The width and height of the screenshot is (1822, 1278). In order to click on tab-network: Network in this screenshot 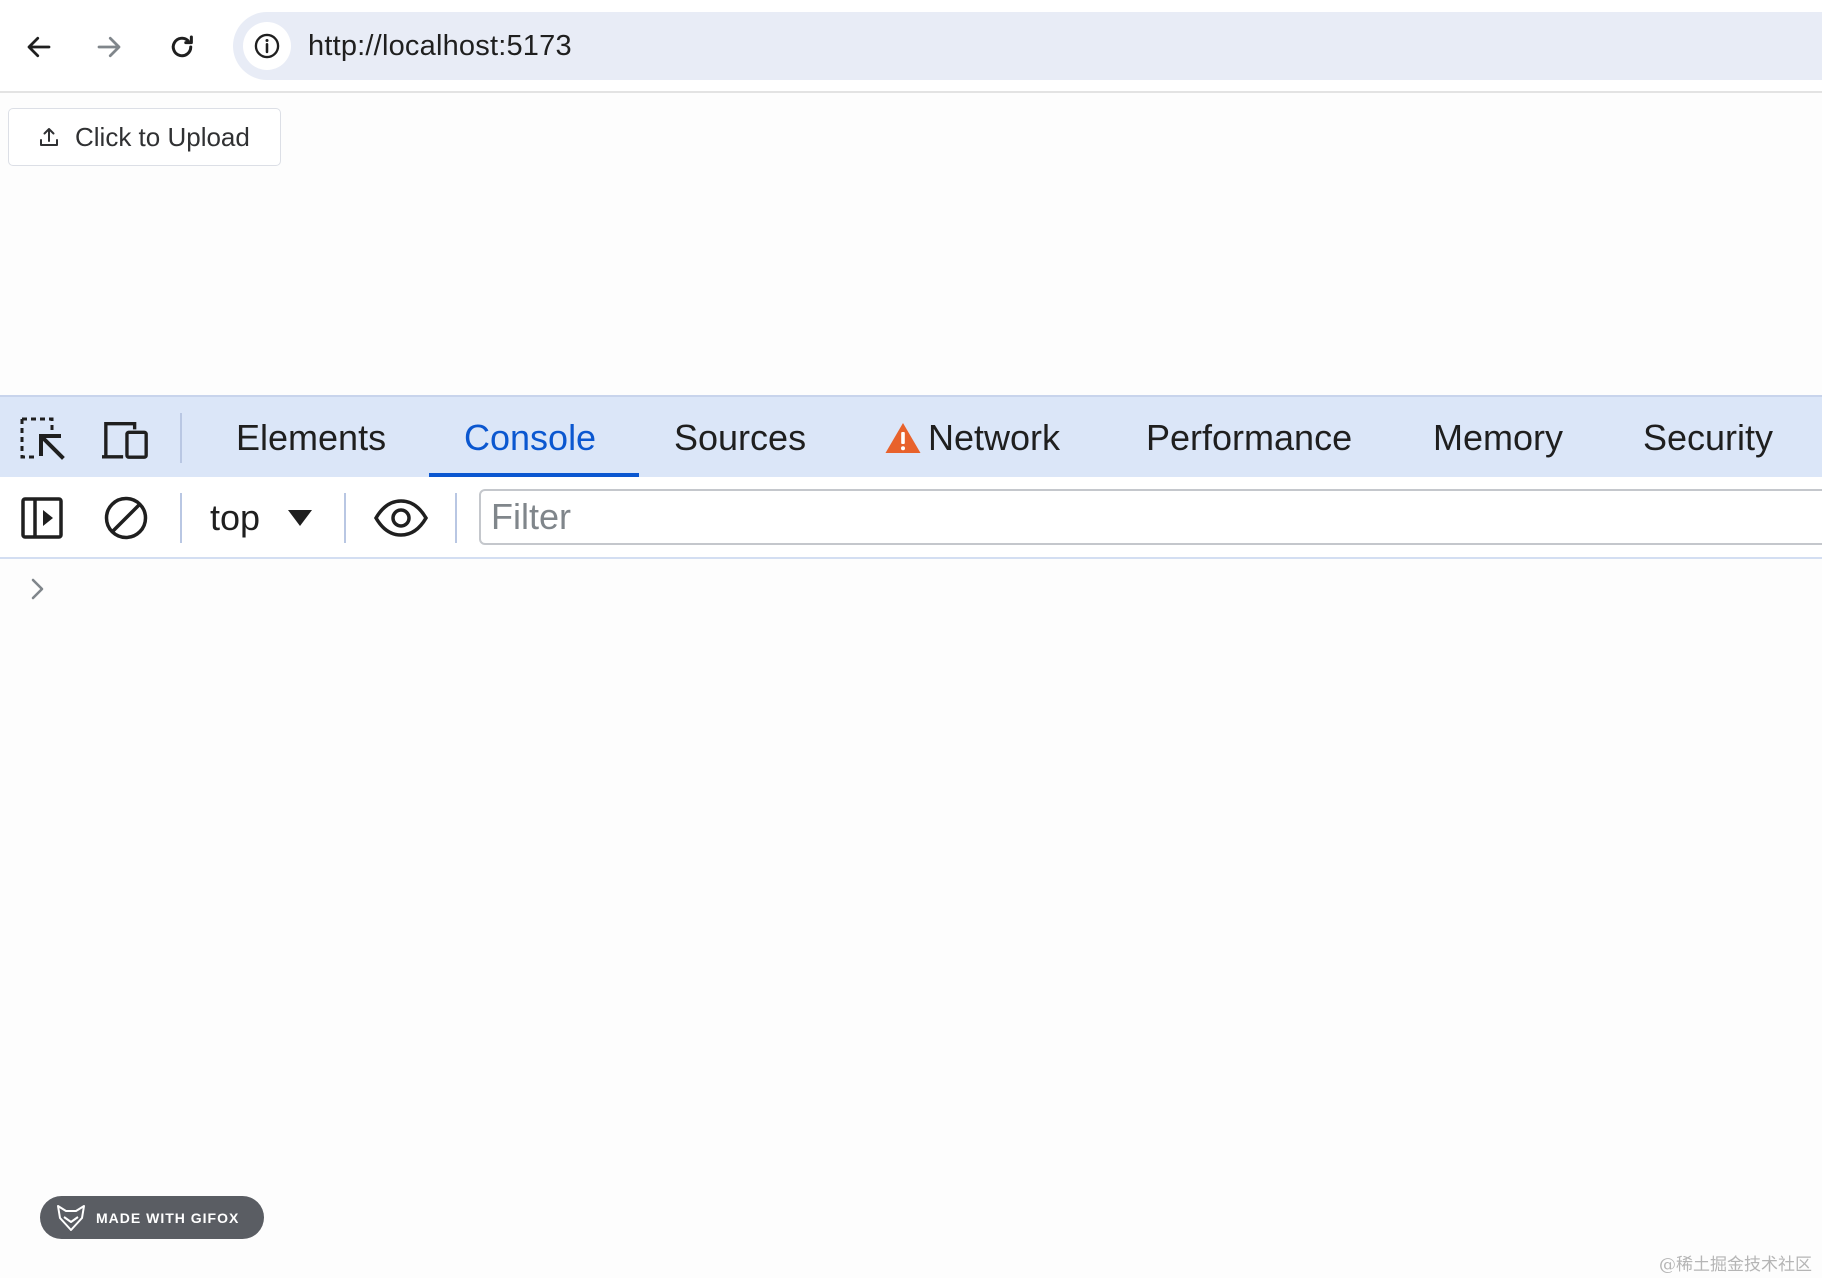, I will do `click(972, 438)`.